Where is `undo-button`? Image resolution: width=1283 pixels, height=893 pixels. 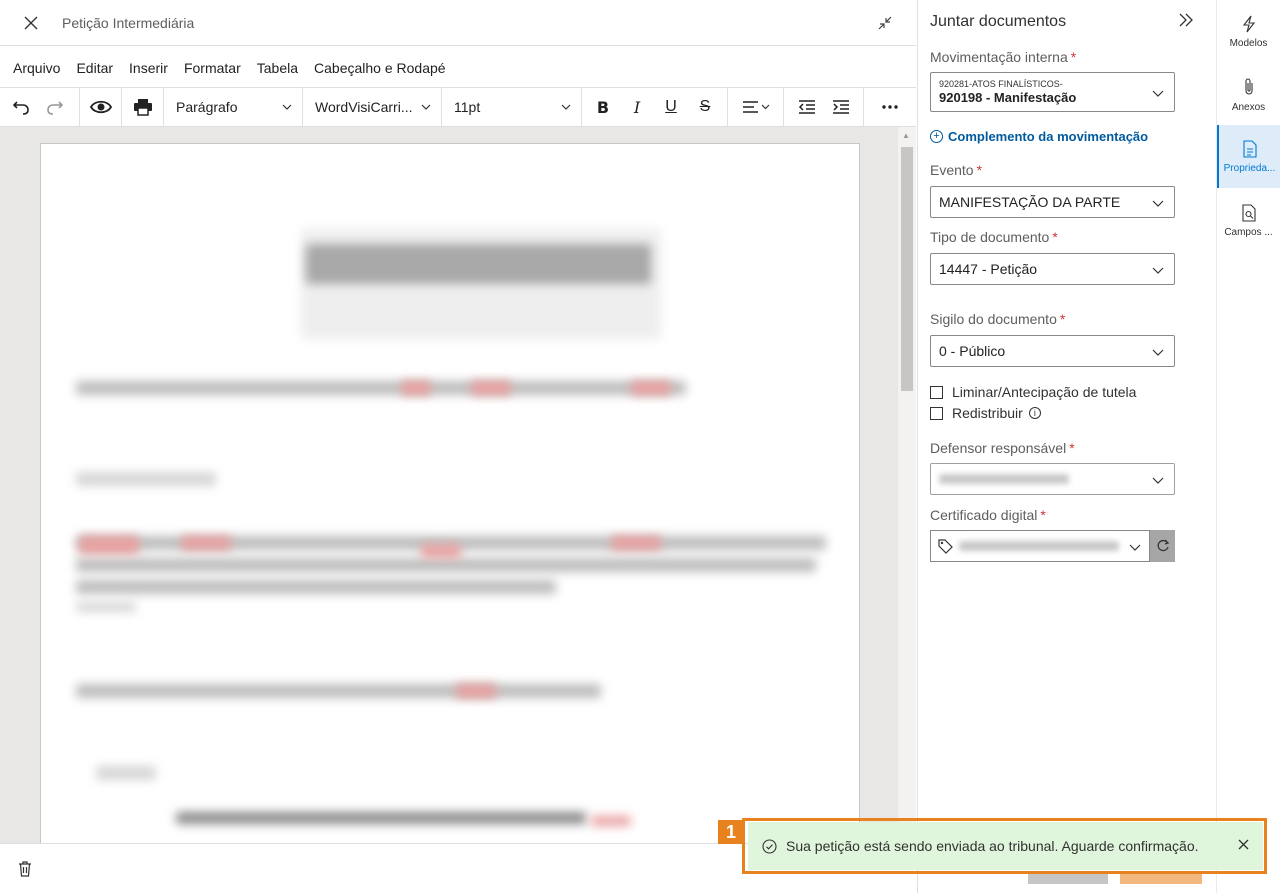 undo-button is located at coordinates (21, 107).